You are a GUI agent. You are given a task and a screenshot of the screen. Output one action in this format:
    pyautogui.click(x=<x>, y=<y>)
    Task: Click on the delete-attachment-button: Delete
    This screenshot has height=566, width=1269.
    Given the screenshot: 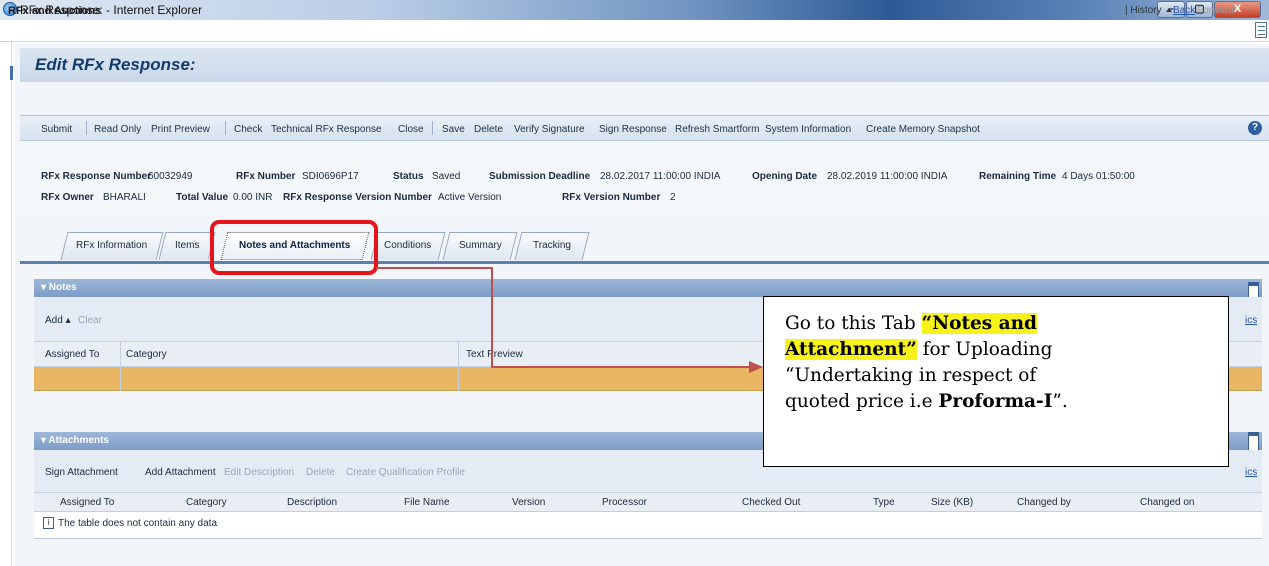 What is the action you would take?
    pyautogui.click(x=320, y=472)
    